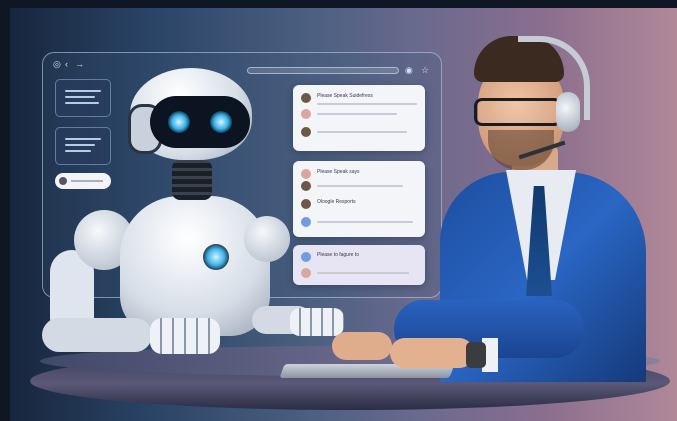  What do you see at coordinates (345, 96) in the screenshot?
I see `chat-label: Please Speak Suidefress` at bounding box center [345, 96].